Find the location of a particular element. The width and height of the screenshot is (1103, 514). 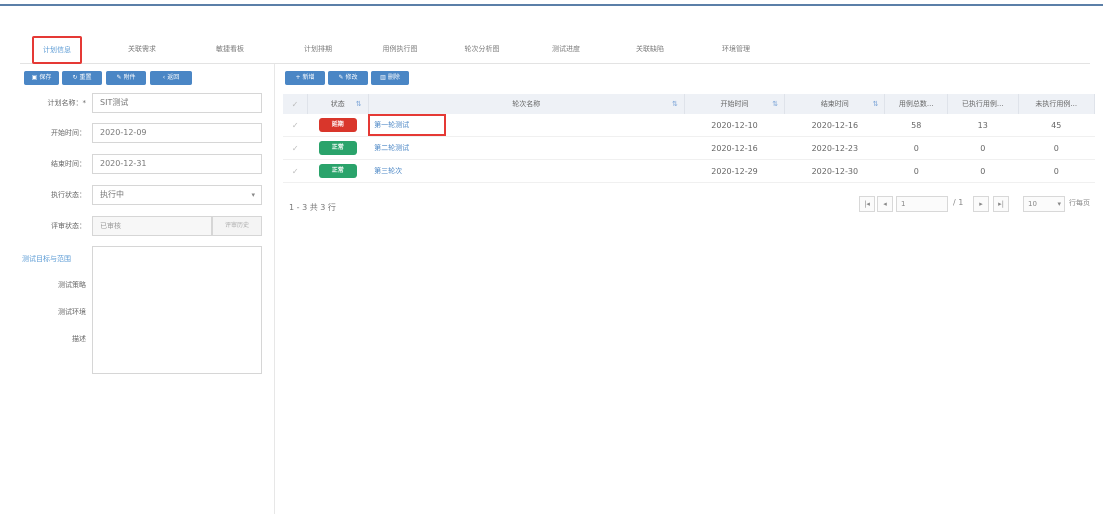

chevron-left-icon: ‹ is located at coordinates (164, 77).